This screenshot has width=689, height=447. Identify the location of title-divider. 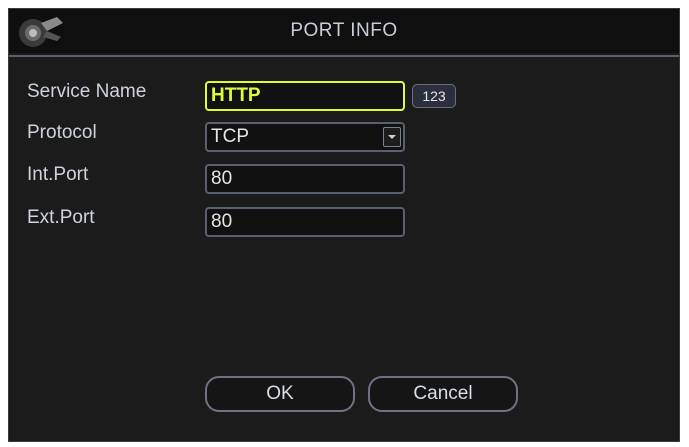
(344, 56).